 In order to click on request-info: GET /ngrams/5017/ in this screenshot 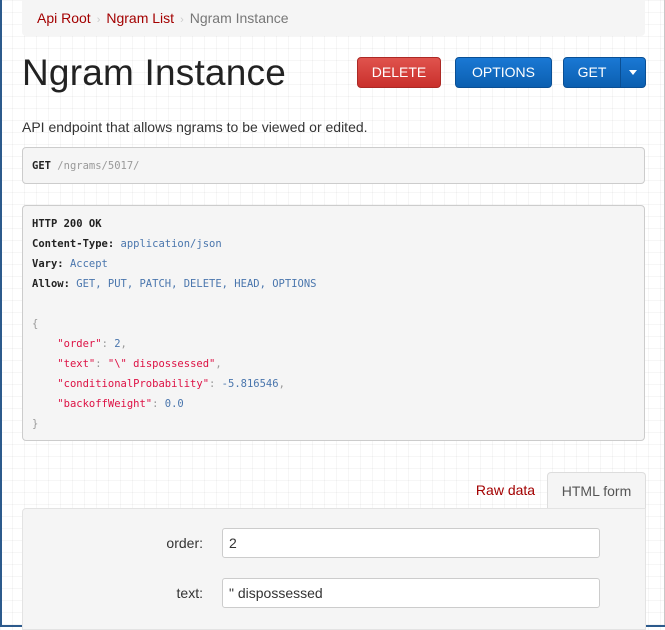, I will do `click(333, 165)`.